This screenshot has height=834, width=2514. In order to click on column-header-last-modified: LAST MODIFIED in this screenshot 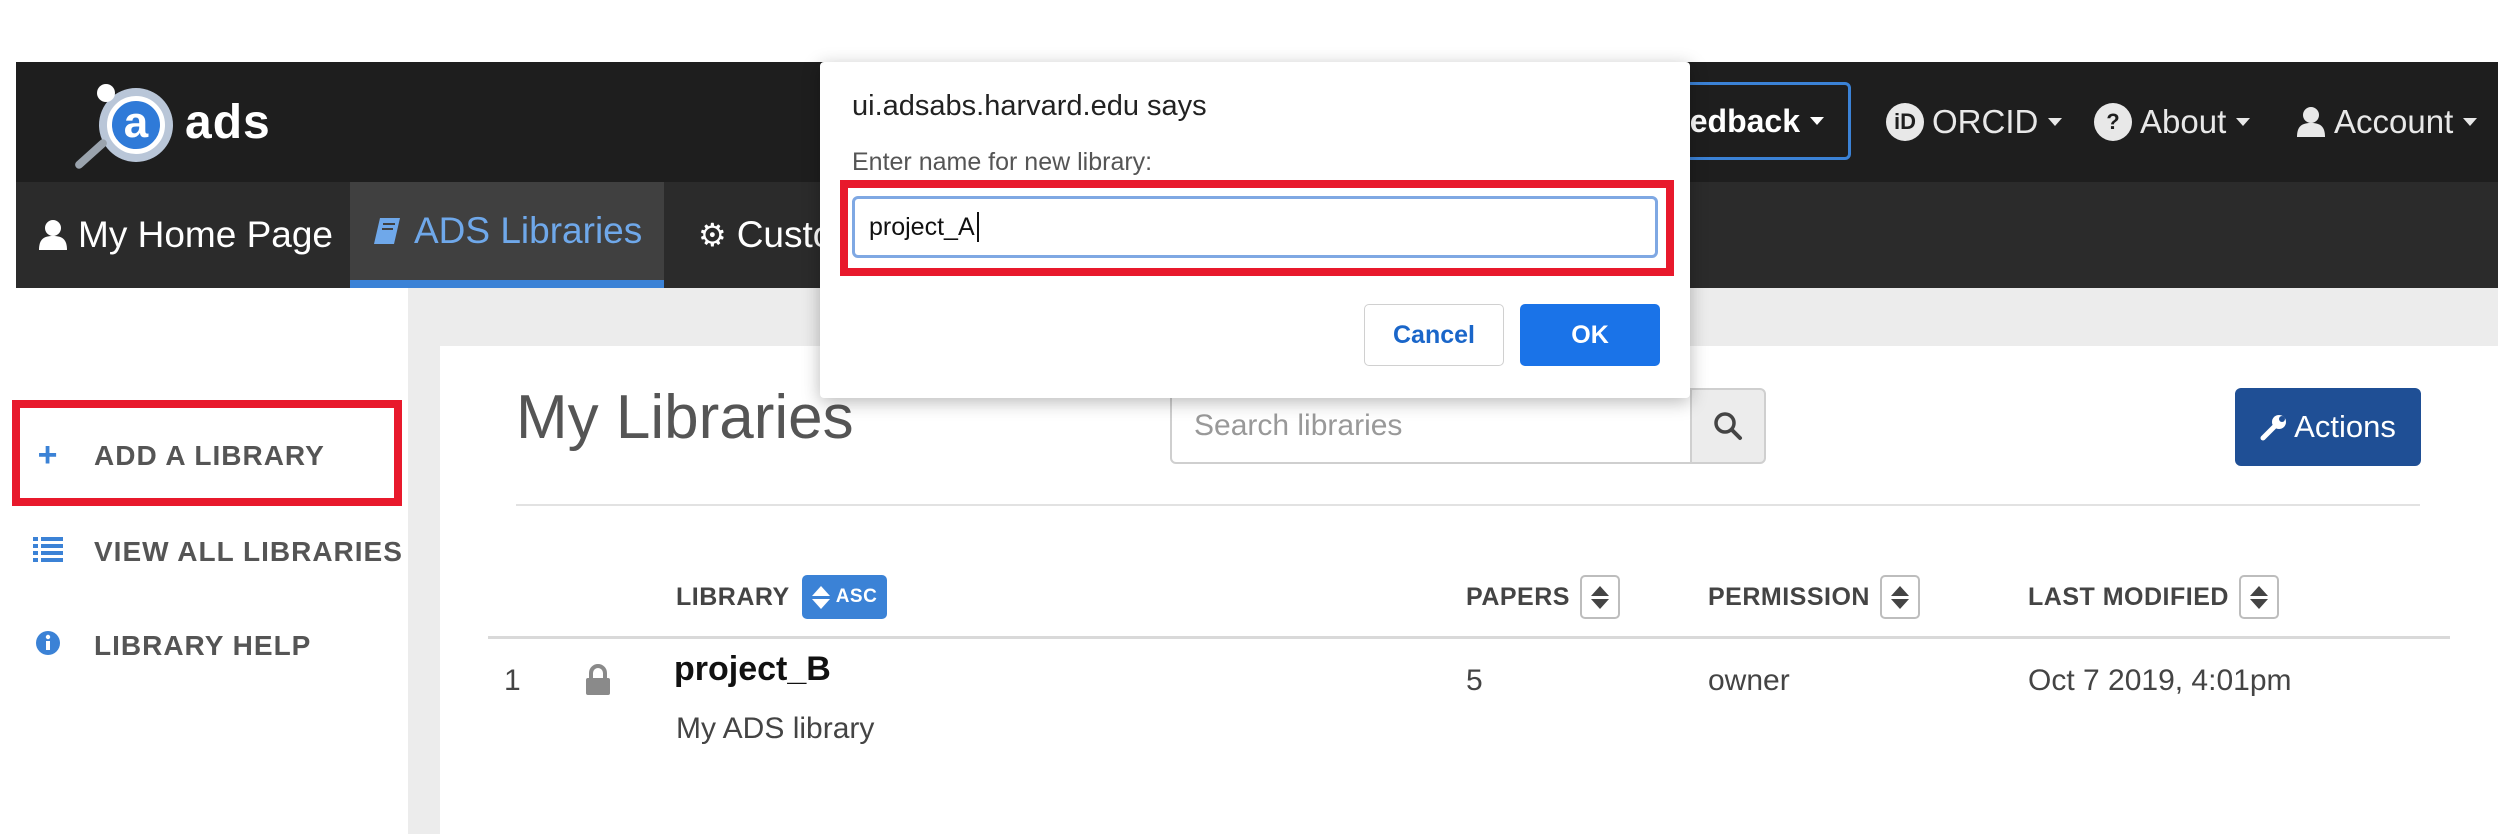, I will do `click(2153, 597)`.